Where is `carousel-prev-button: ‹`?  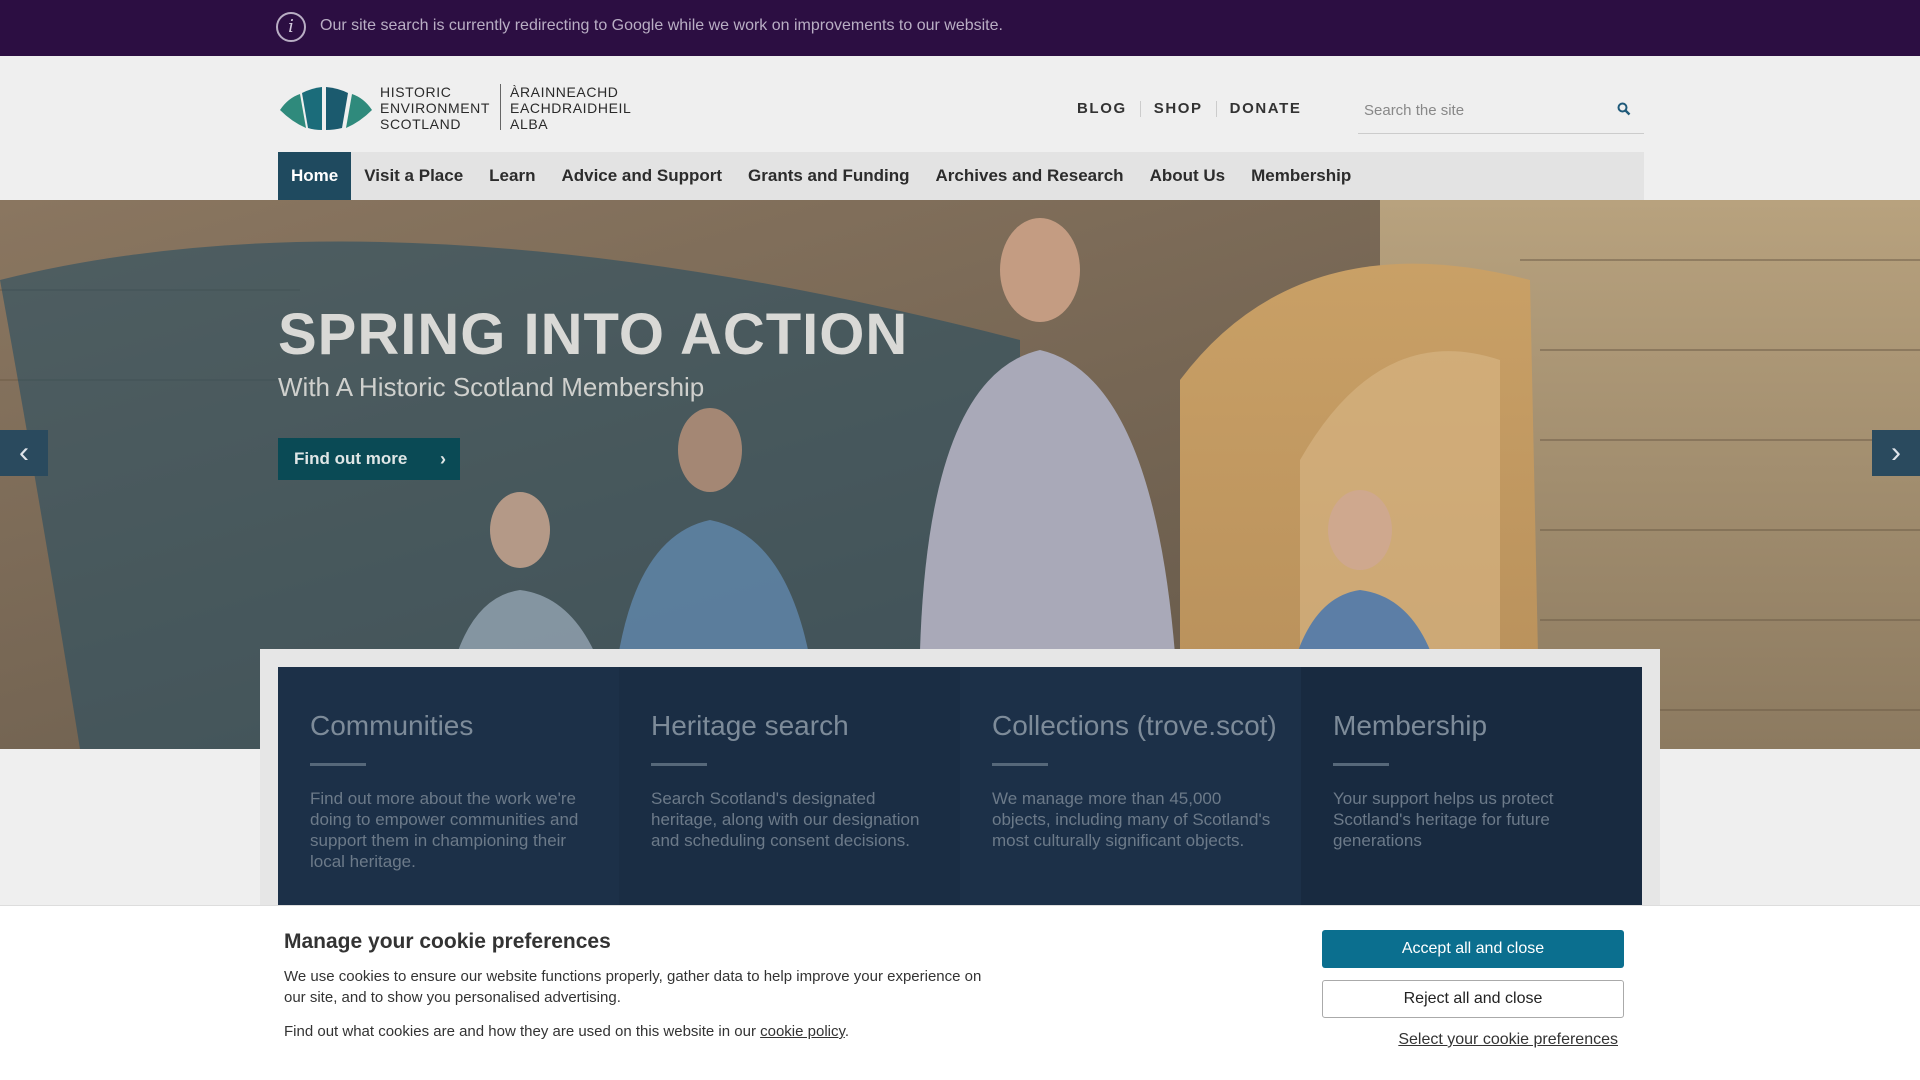
carousel-prev-button: ‹ is located at coordinates (24, 453).